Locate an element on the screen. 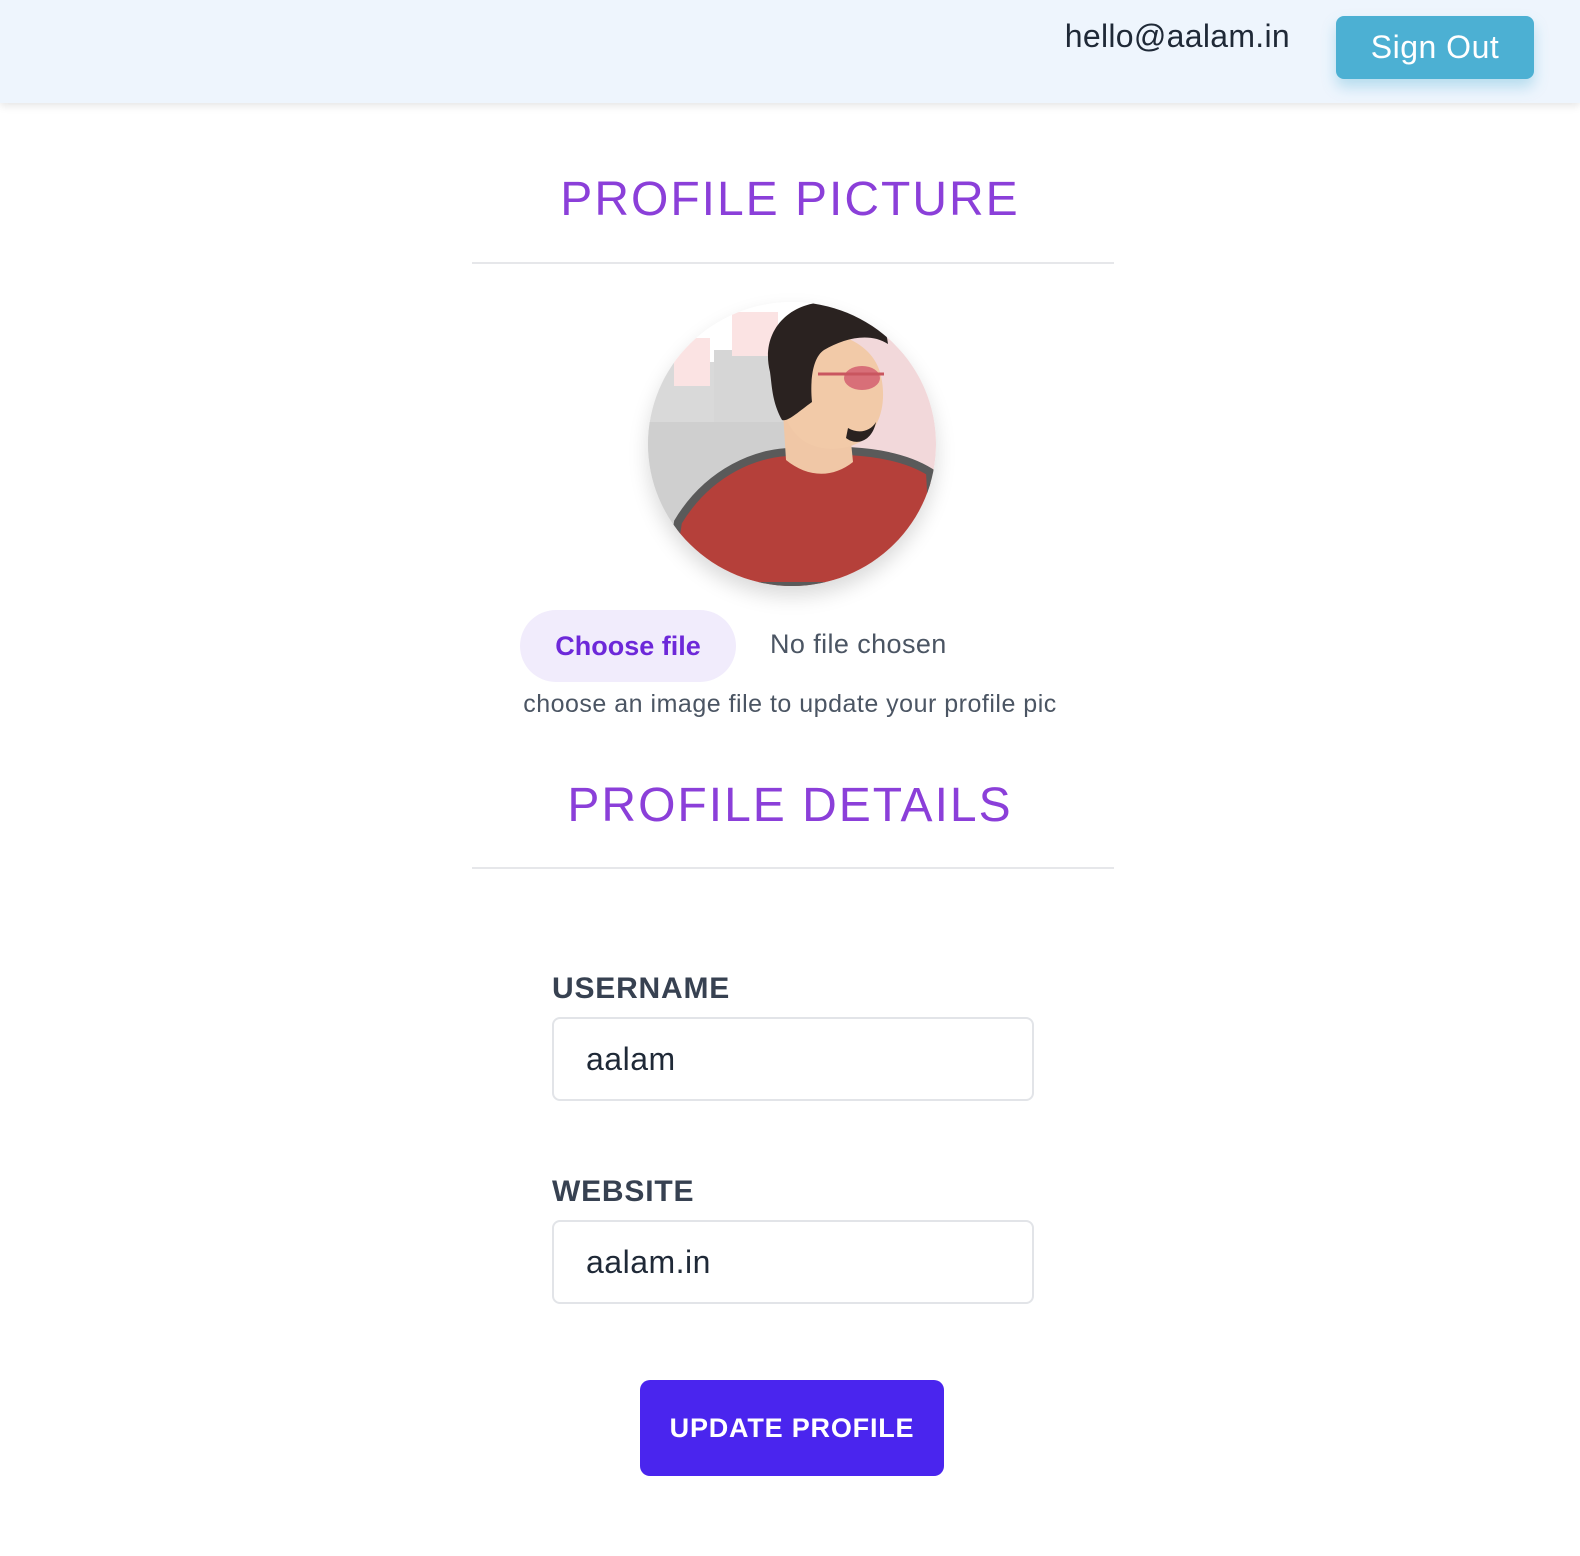 The width and height of the screenshot is (1580, 1556). choose-file-button: Choose file is located at coordinates (628, 646).